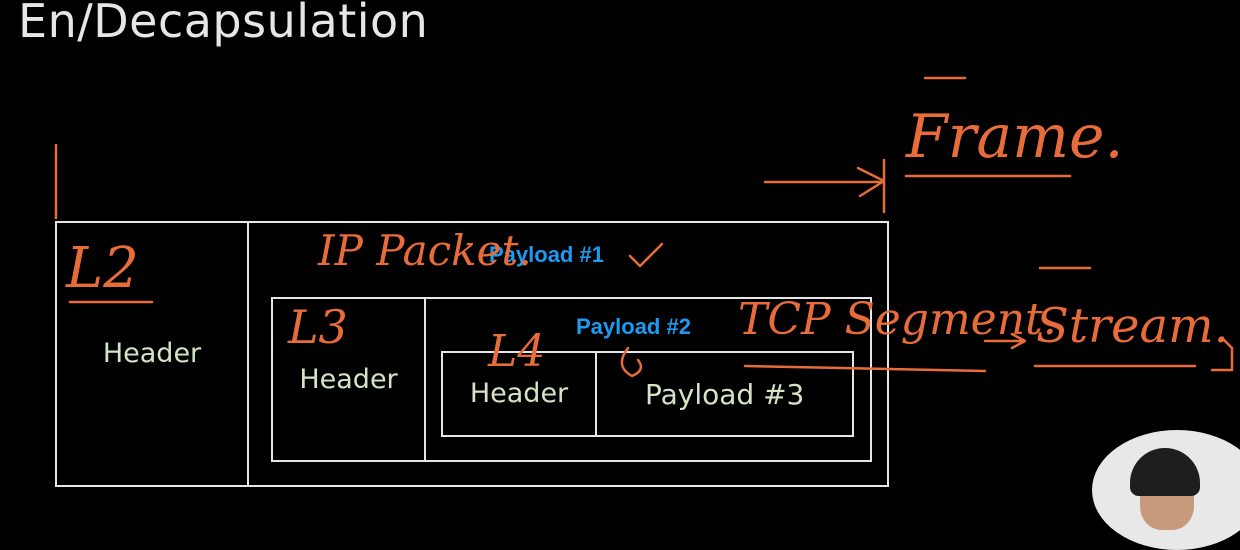 This screenshot has height=550, width=1240. I want to click on presenter-webcam, so click(1166, 490).